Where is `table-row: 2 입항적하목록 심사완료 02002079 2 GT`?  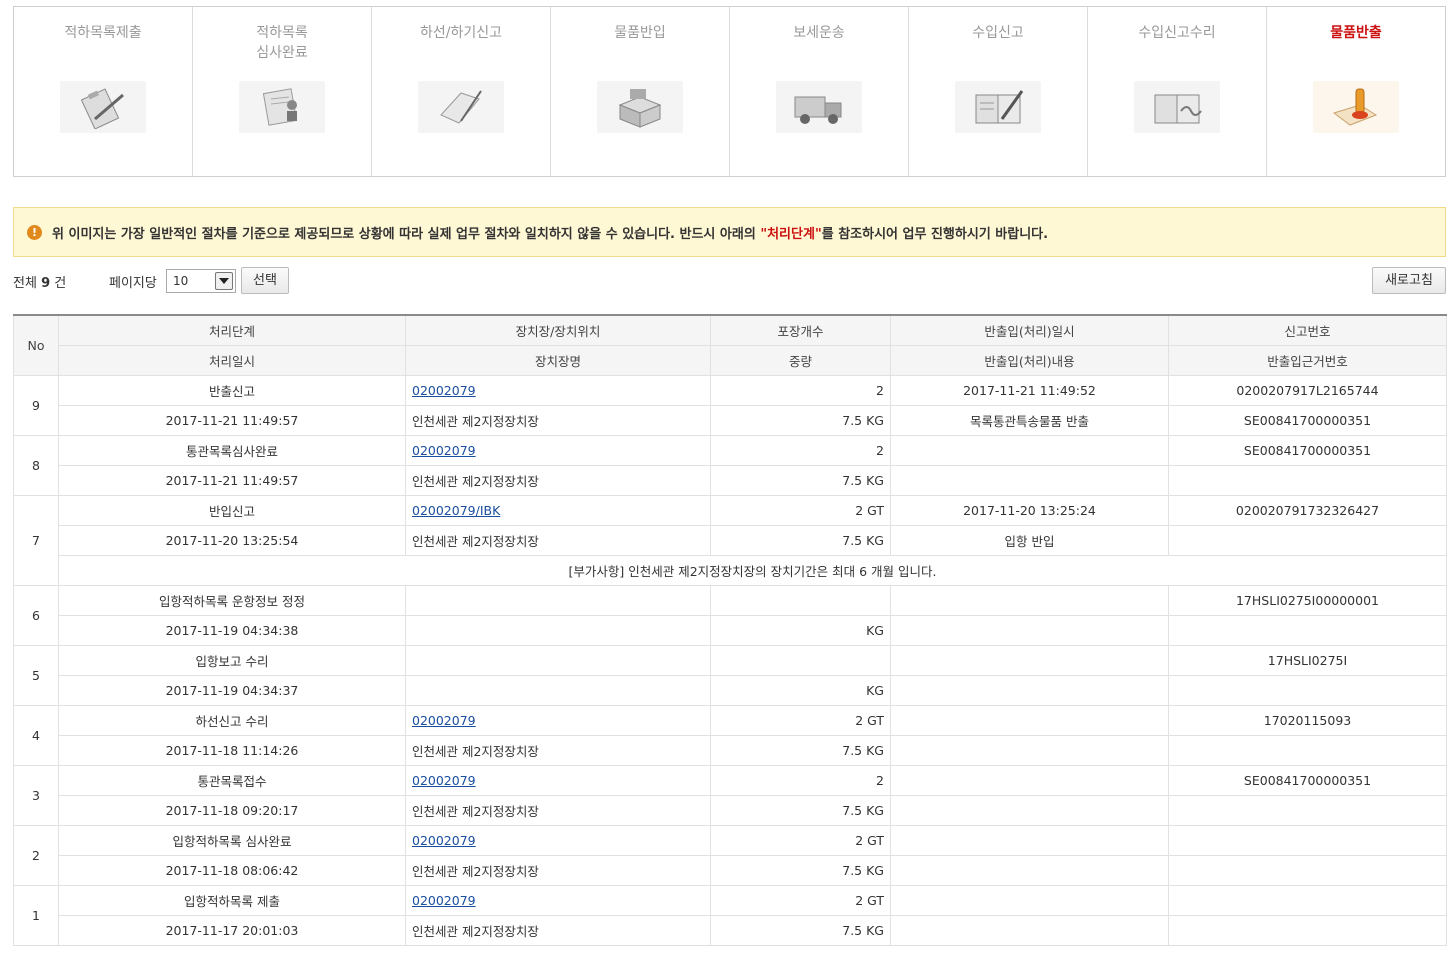 table-row: 2 입항적하목록 심사완료 02002079 2 GT is located at coordinates (730, 855).